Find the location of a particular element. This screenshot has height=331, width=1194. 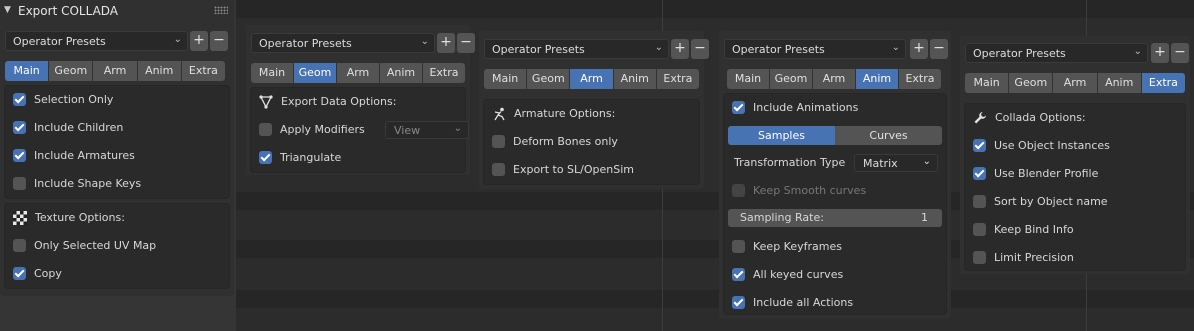

limit-precision-checkbox is located at coordinates (979, 257).